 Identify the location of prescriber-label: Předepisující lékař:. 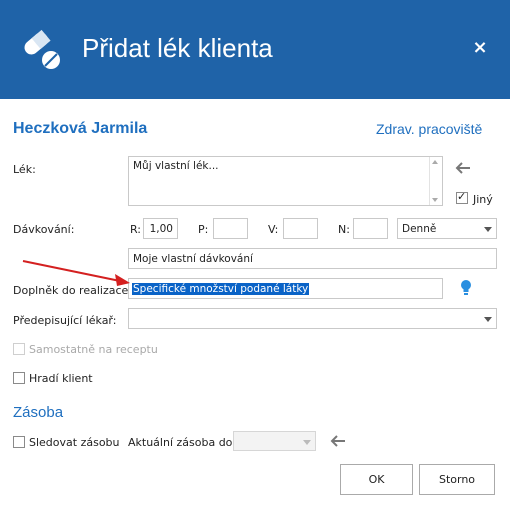
(65, 320).